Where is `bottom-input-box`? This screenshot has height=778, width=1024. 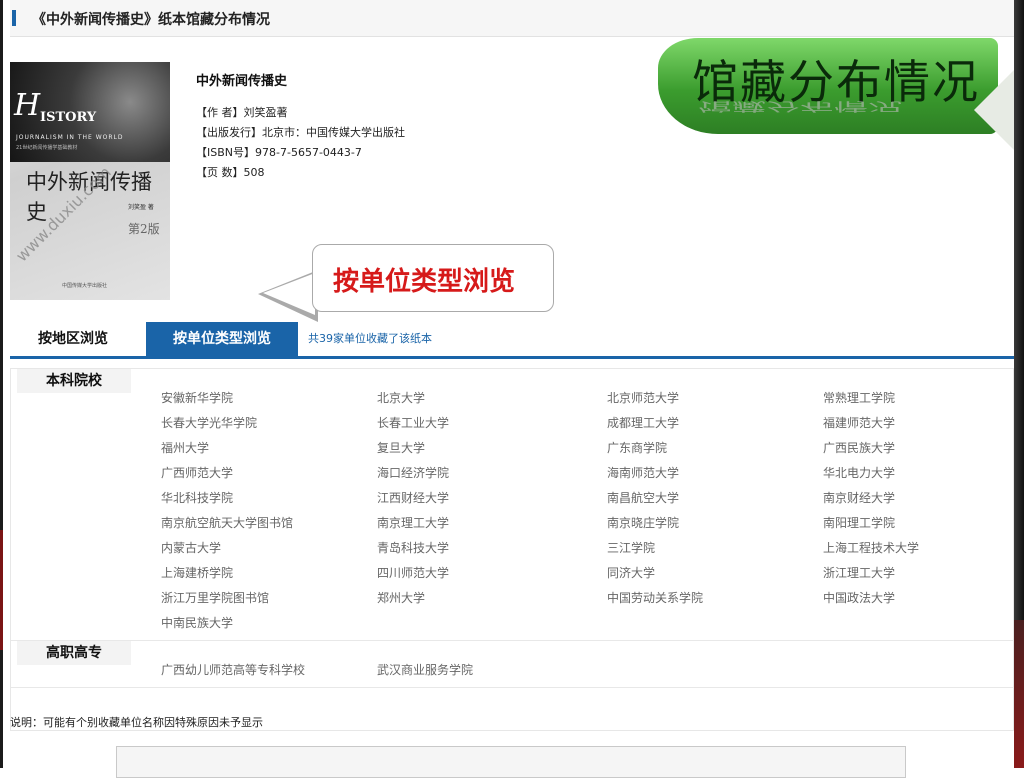 bottom-input-box is located at coordinates (511, 762).